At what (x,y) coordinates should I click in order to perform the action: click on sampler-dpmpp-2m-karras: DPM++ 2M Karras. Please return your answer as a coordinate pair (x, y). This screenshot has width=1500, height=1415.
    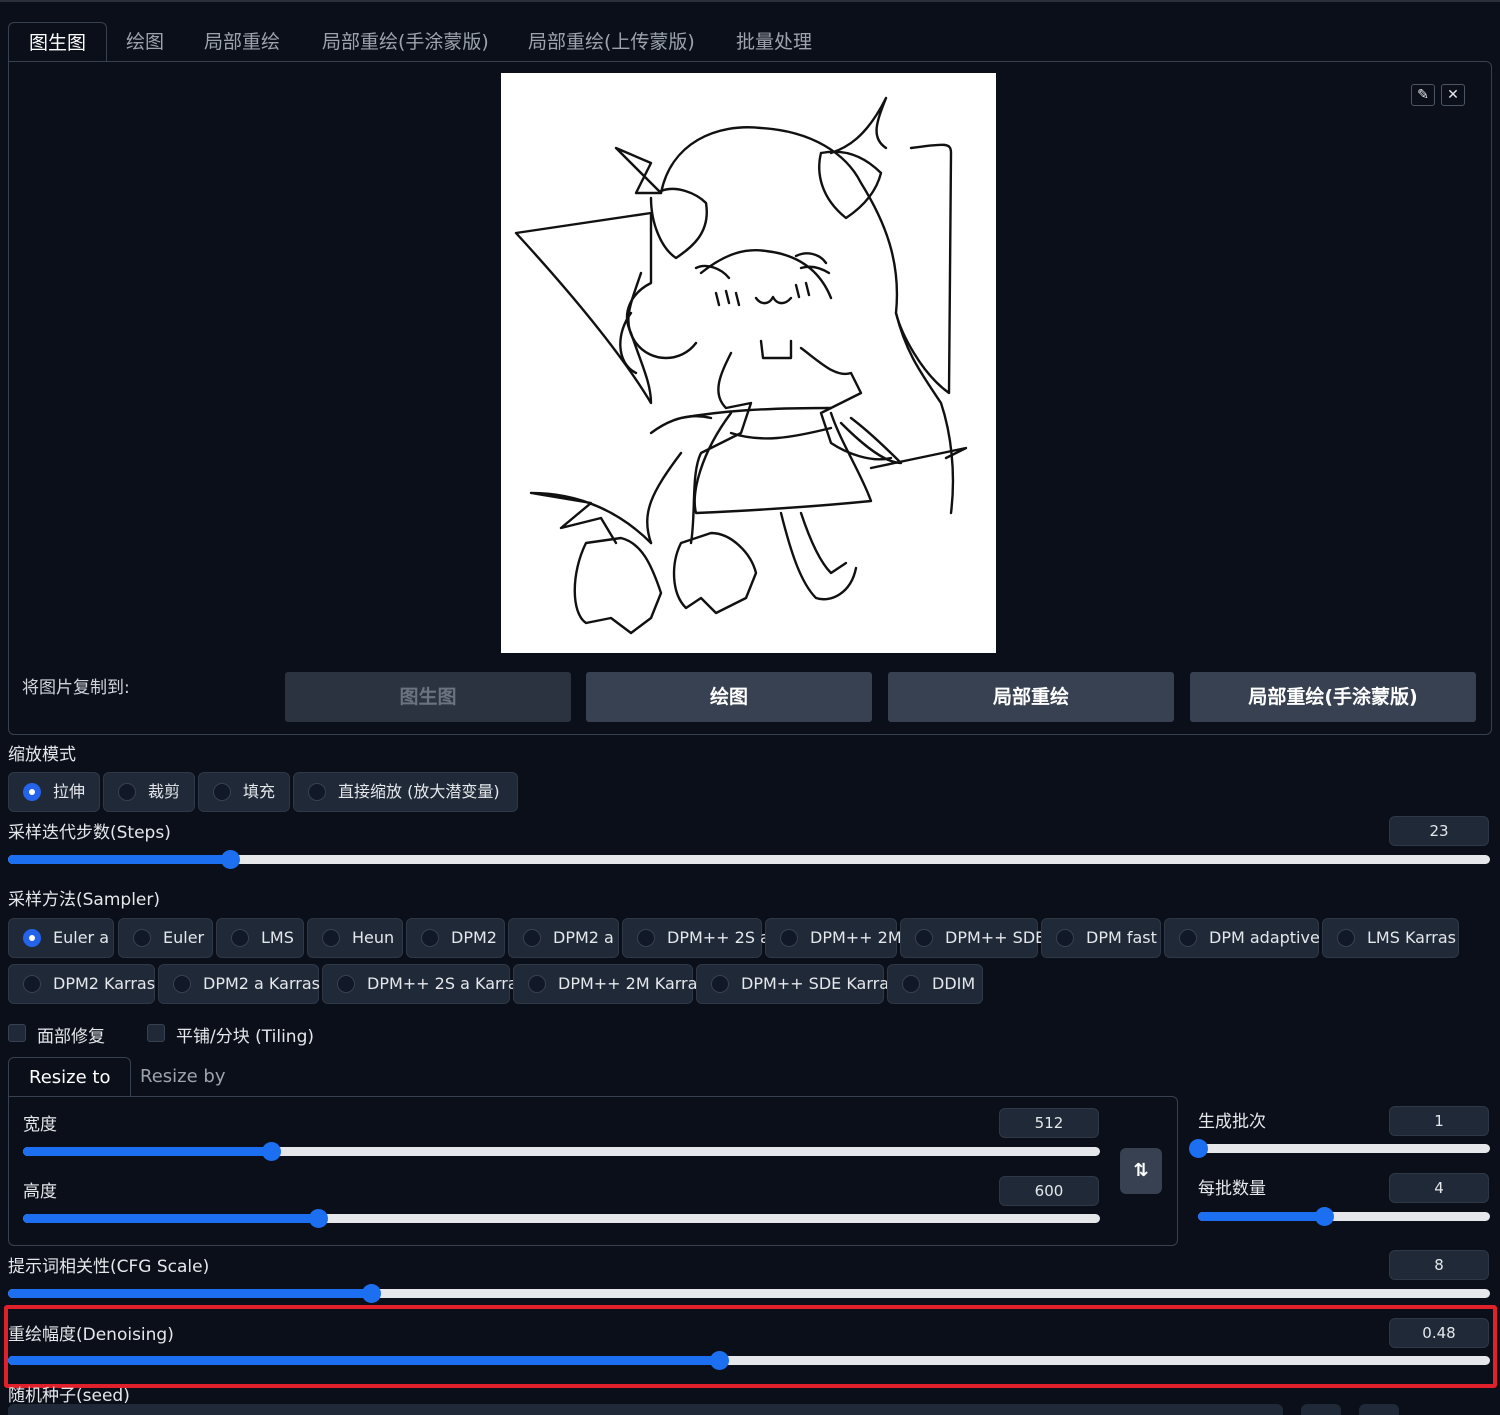
    Looking at the image, I should click on (609, 984).